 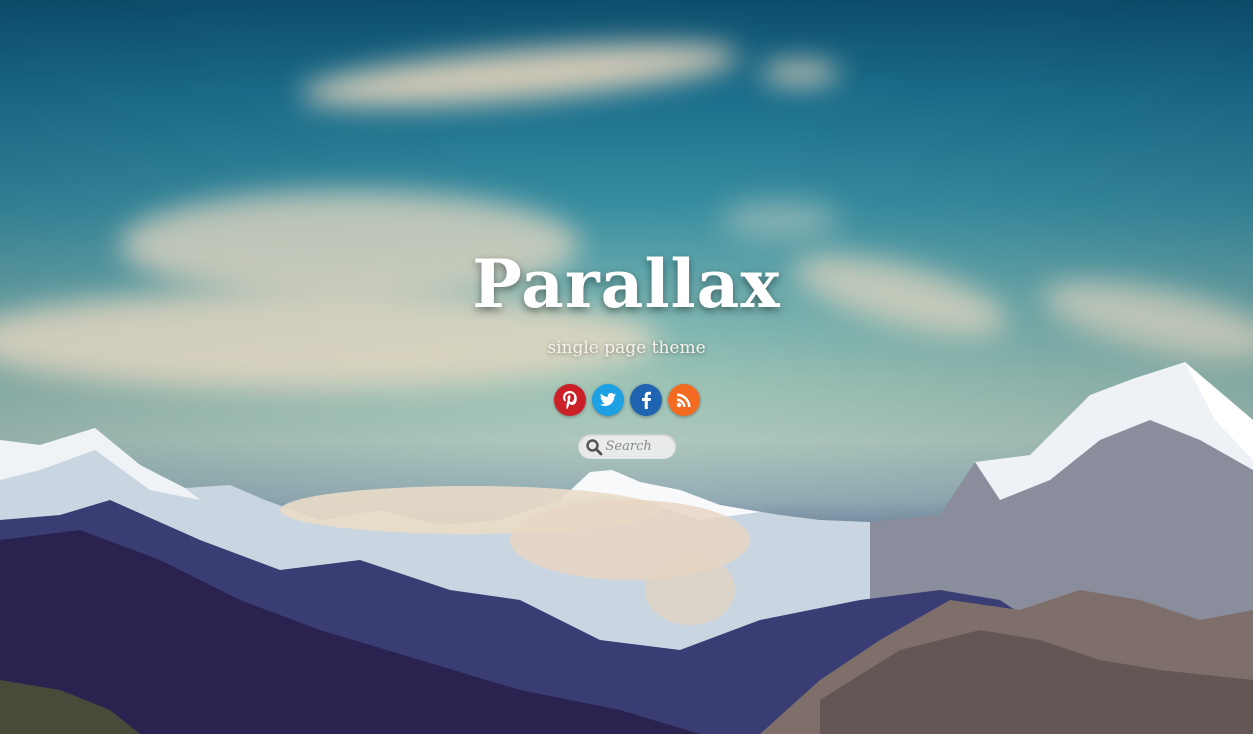 I want to click on twitter-icon, so click(x=607, y=399).